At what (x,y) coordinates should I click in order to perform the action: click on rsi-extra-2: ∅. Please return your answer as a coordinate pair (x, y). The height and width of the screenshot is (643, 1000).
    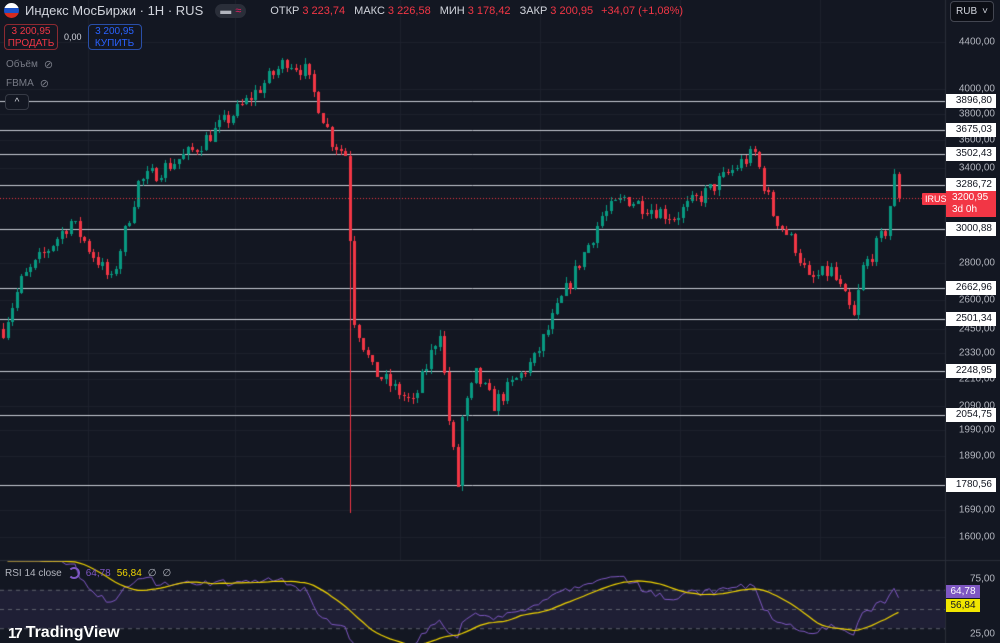
    Looking at the image, I should click on (167, 573).